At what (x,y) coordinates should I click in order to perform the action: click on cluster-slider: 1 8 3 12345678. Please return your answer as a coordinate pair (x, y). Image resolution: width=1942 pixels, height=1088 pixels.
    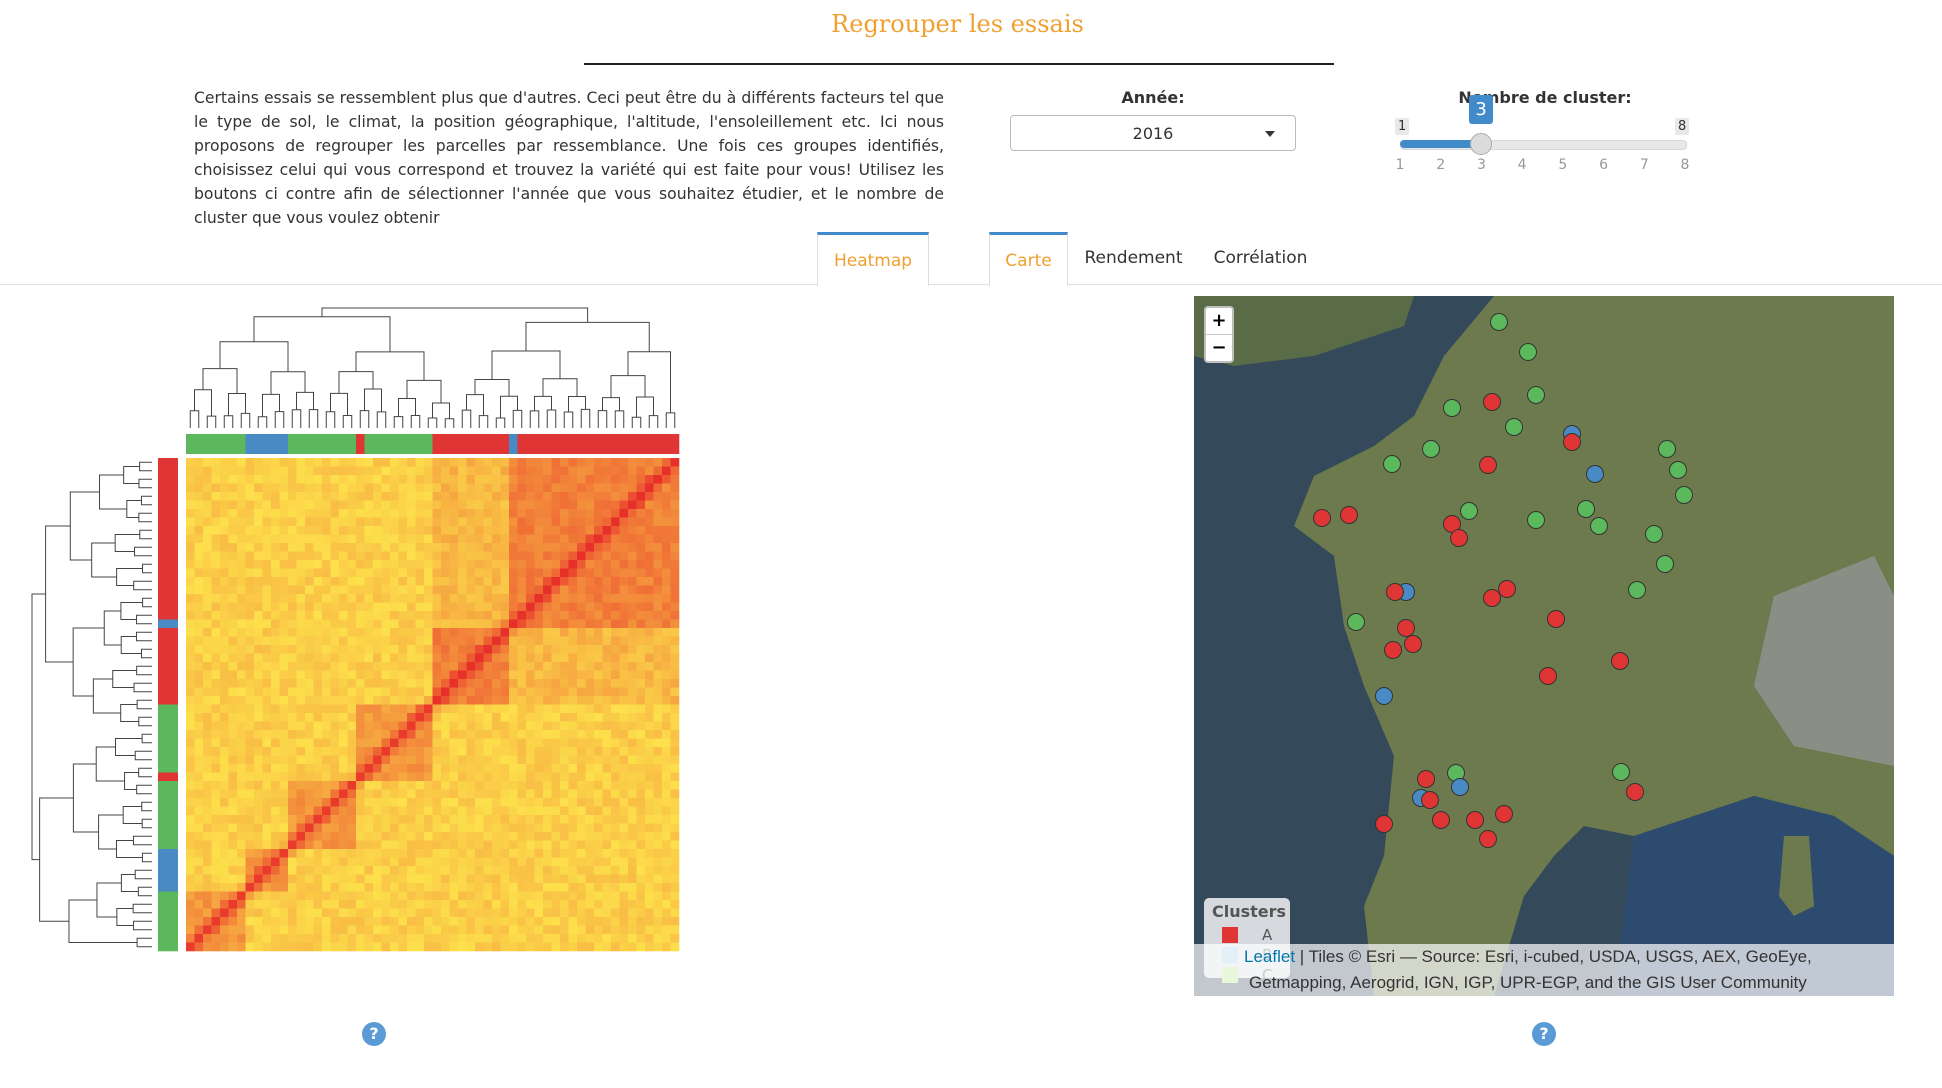
    Looking at the image, I should click on (1545, 140).